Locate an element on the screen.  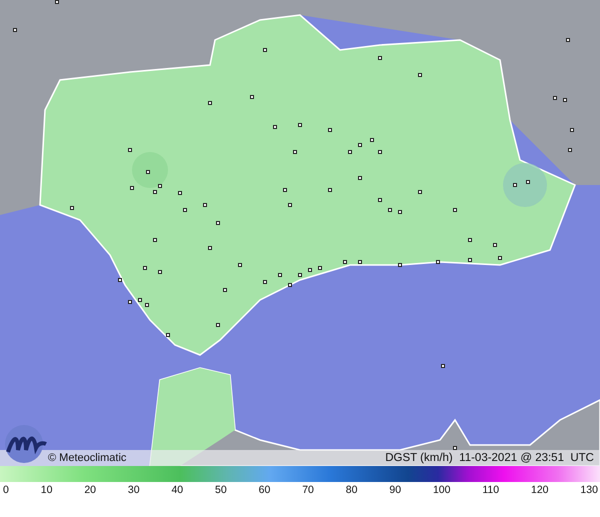
scale-tick-label: 30 is located at coordinates (134, 490).